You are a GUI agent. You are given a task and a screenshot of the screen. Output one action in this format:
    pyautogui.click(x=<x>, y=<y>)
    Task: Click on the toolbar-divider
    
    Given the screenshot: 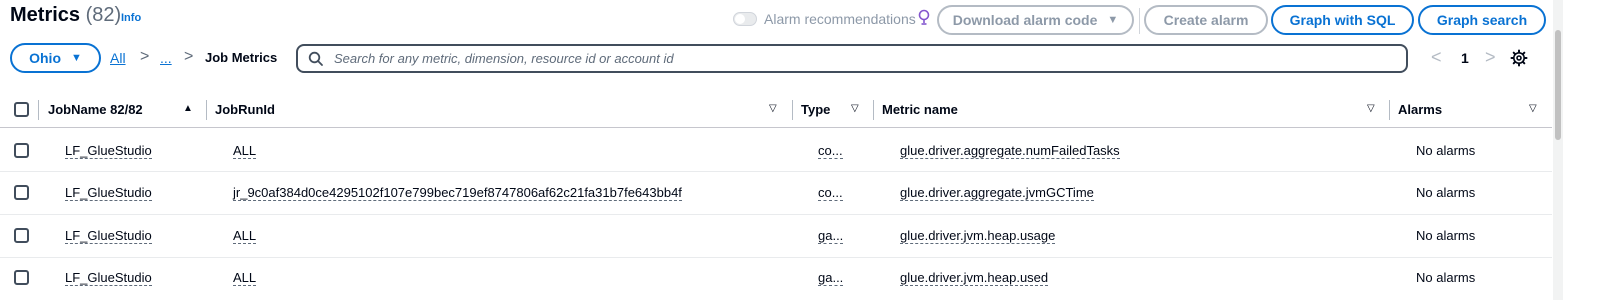 What is the action you would take?
    pyautogui.click(x=1139, y=21)
    